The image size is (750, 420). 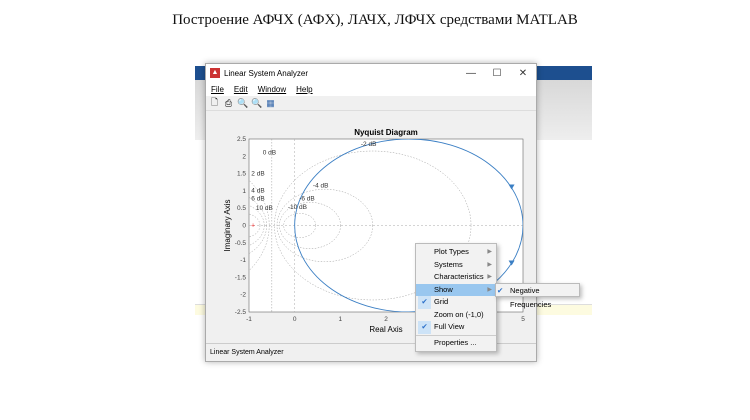 What do you see at coordinates (371, 103) in the screenshot?
I see `toolbar: 🗋 ⎙ 🔍 🔍 ▦` at bounding box center [371, 103].